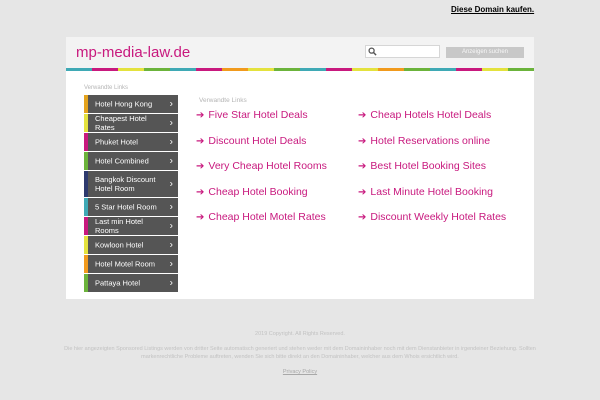 The width and height of the screenshot is (600, 400). I want to click on sidebar-item-label: Hotel Motel Room, so click(125, 264).